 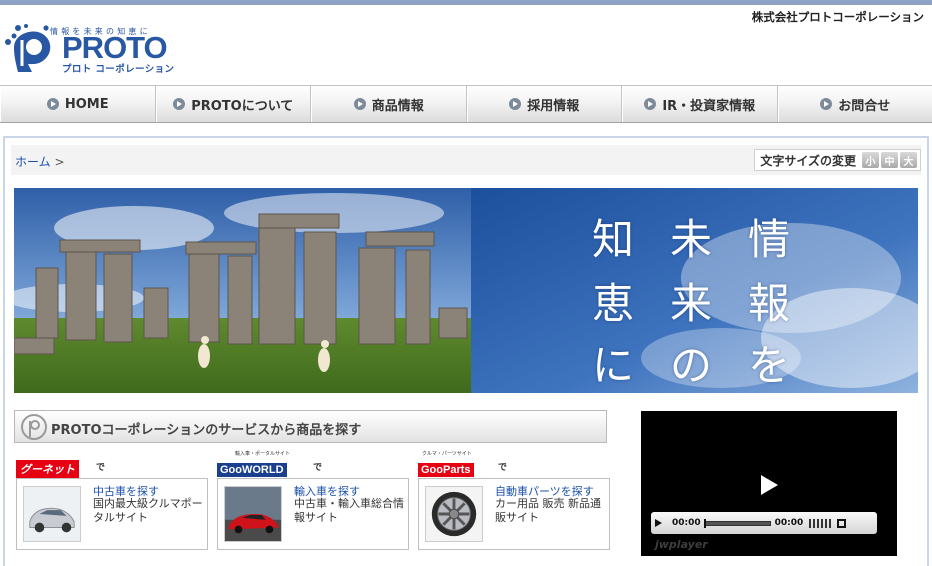 I want to click on play-icon, so click(x=769, y=485).